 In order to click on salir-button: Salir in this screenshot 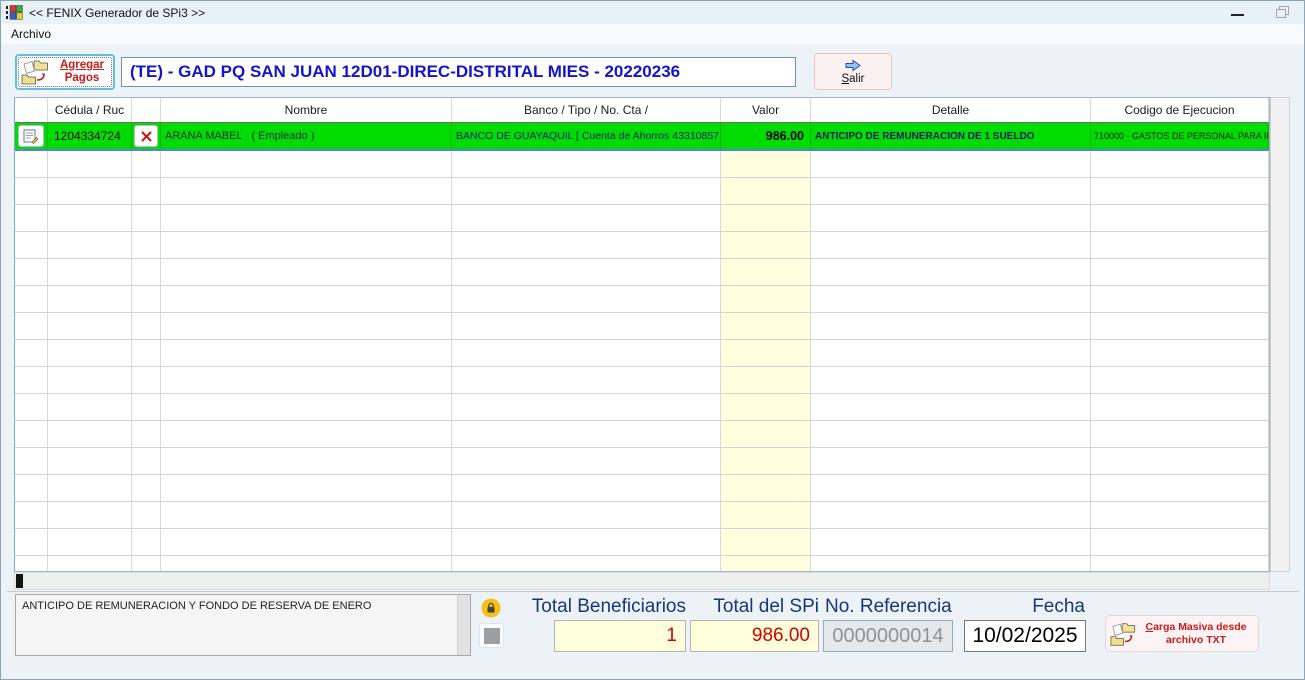, I will do `click(853, 71)`.